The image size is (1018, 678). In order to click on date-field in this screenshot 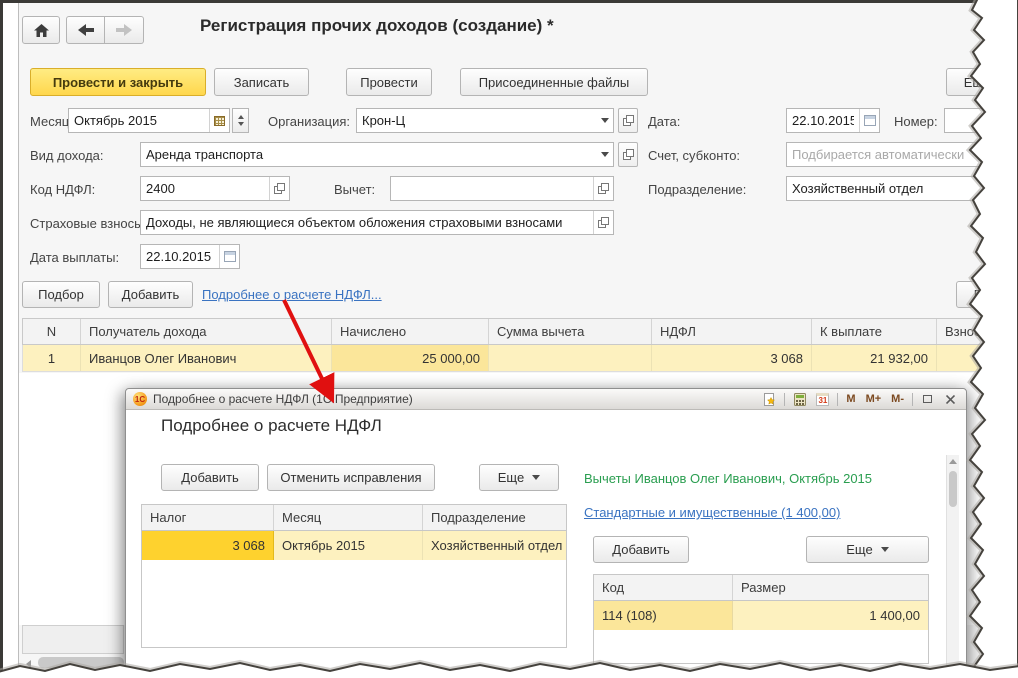, I will do `click(833, 120)`.